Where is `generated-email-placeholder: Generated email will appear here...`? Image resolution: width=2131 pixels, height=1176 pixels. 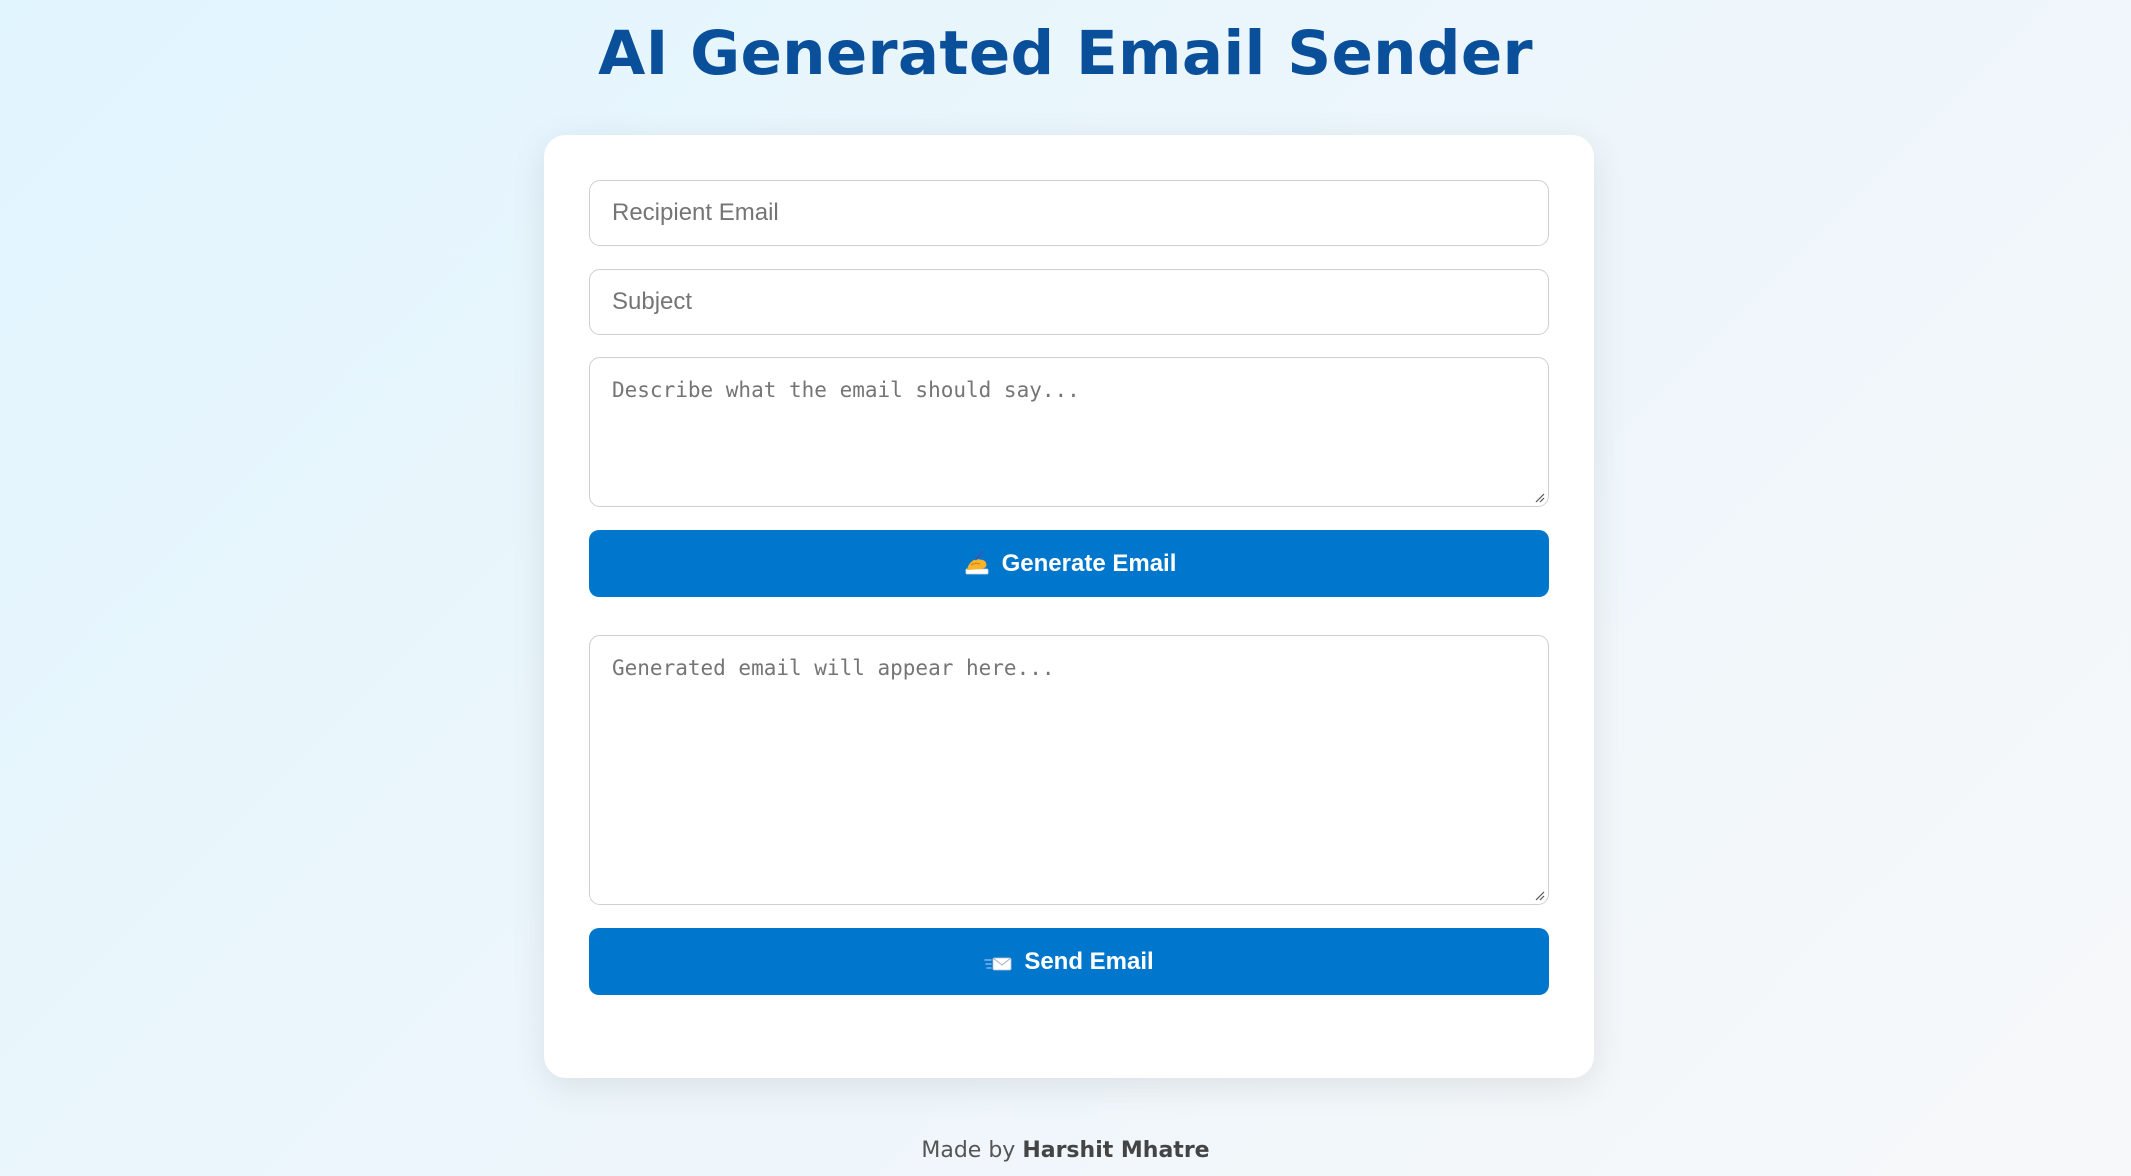
generated-email-placeholder: Generated email will appear here... is located at coordinates (833, 668).